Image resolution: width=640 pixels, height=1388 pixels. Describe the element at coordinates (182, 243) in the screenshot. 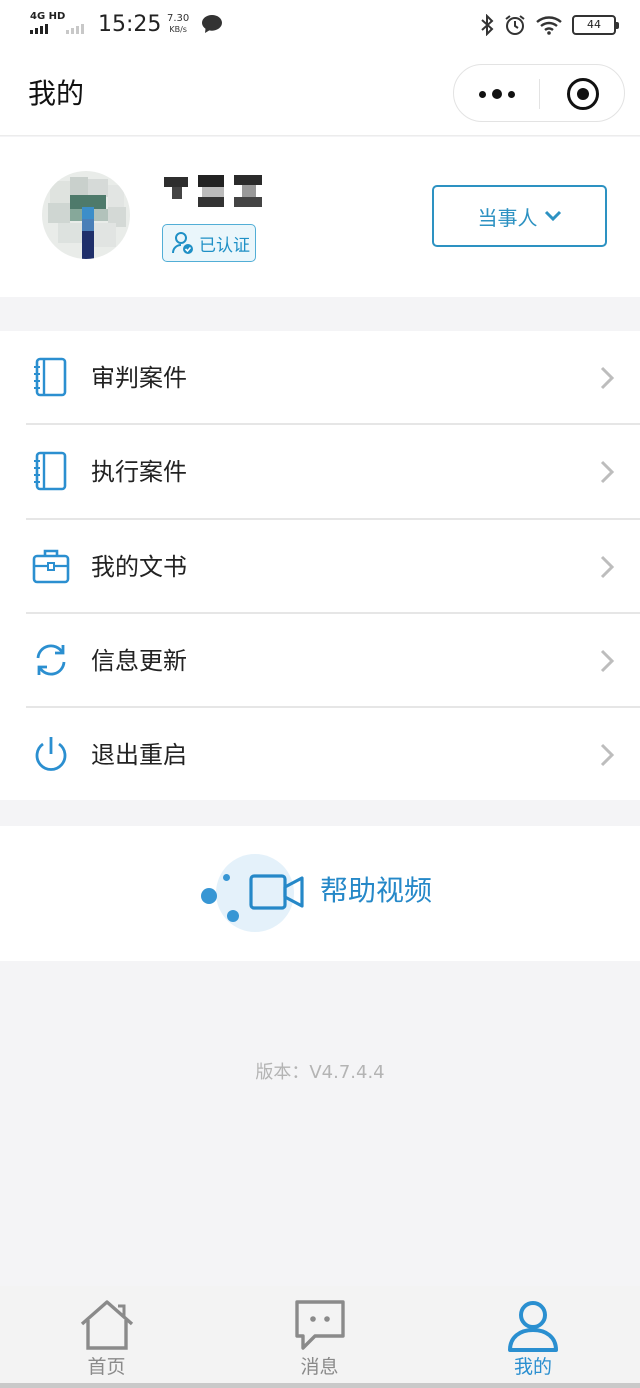

I see `verified-user-icon` at that location.